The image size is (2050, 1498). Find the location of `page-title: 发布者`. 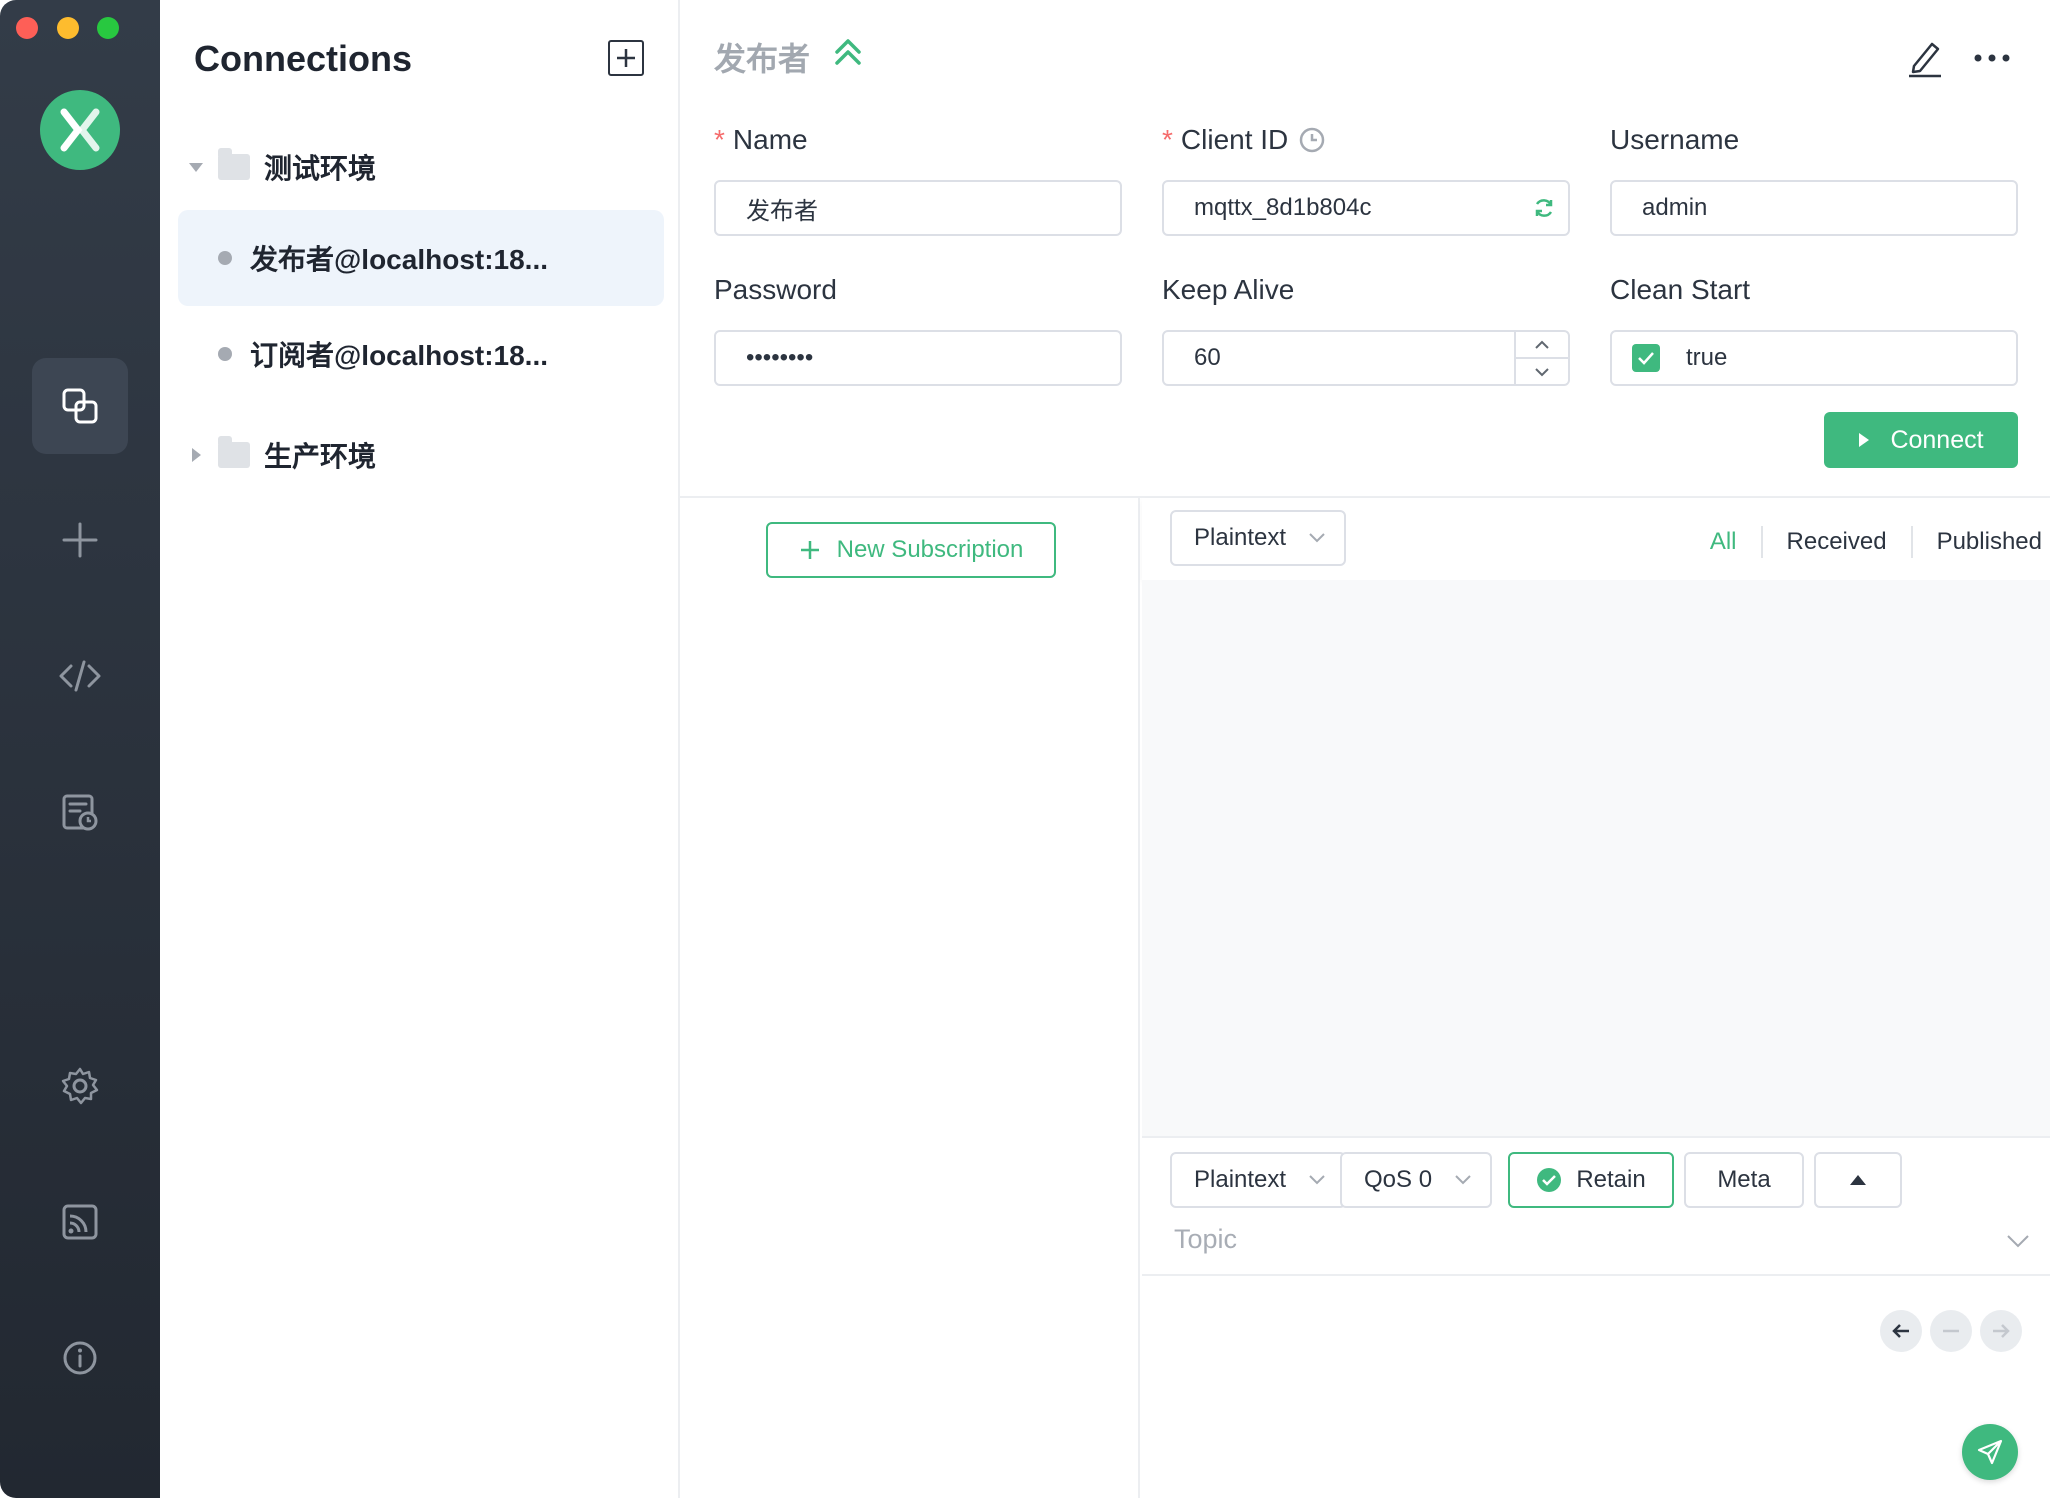

page-title: 发布者 is located at coordinates (762, 59).